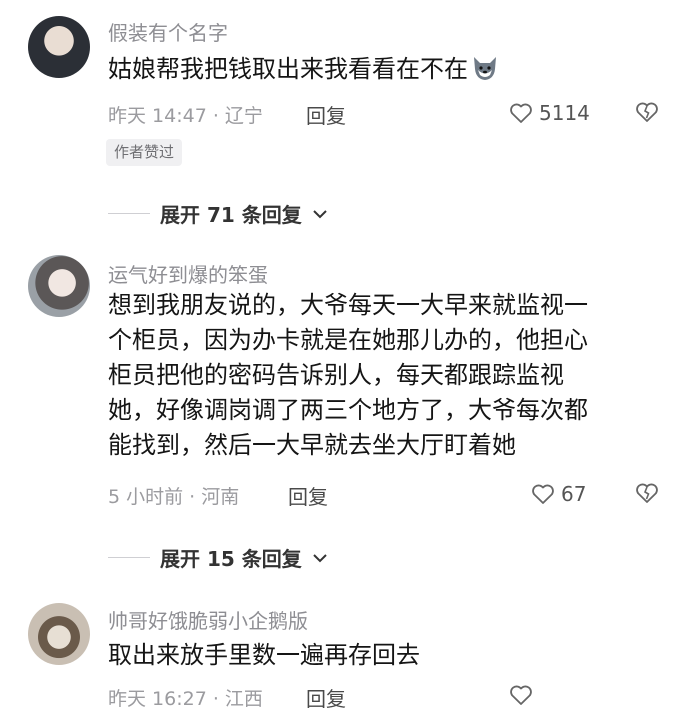  Describe the element at coordinates (168, 31) in the screenshot. I see `comment-username: 假装有个名字` at that location.